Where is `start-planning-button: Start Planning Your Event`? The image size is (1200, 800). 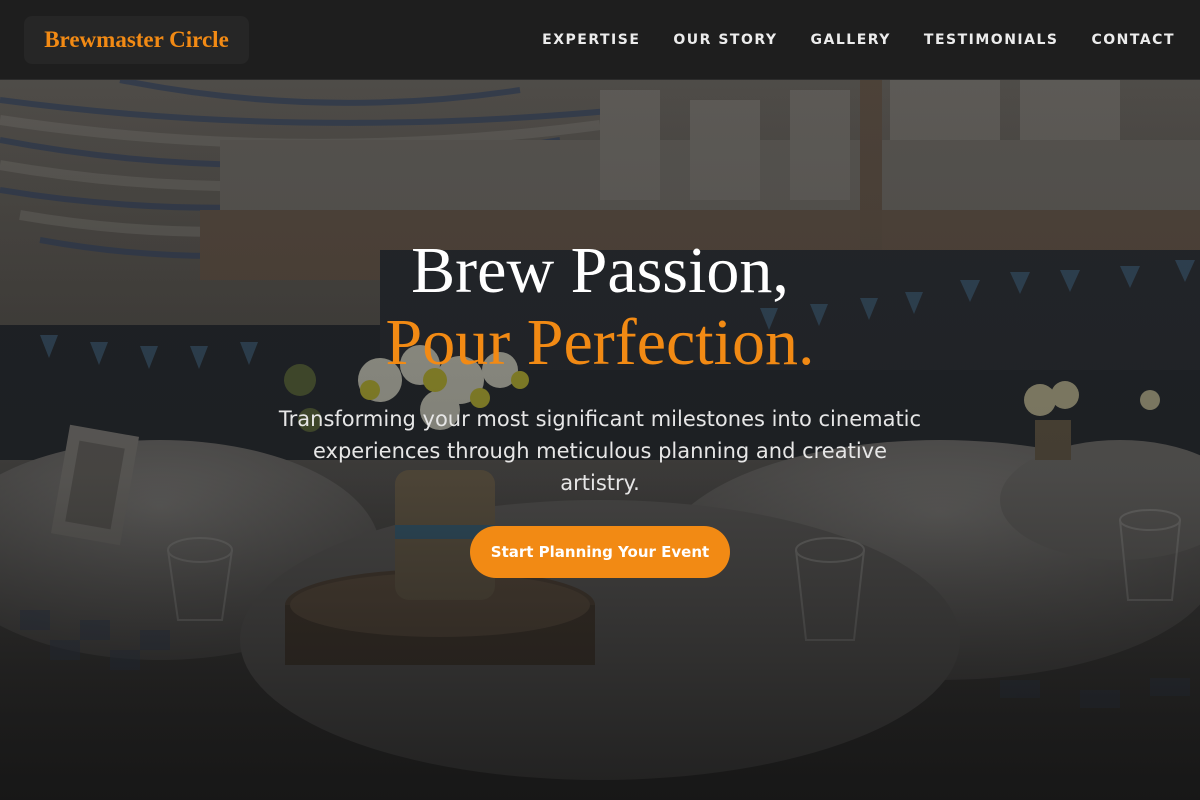
start-planning-button: Start Planning Your Event is located at coordinates (600, 552).